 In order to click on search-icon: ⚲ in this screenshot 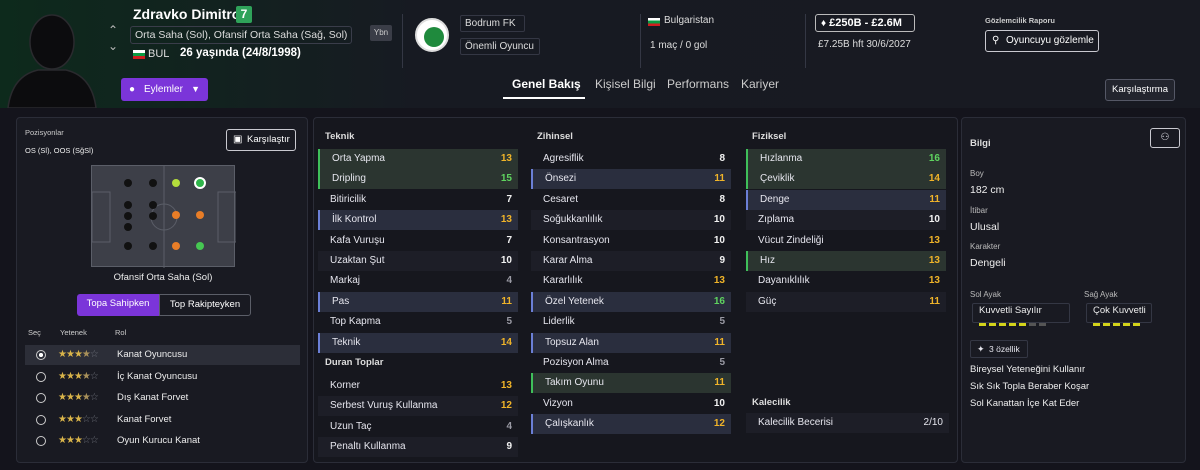, I will do `click(996, 40)`.